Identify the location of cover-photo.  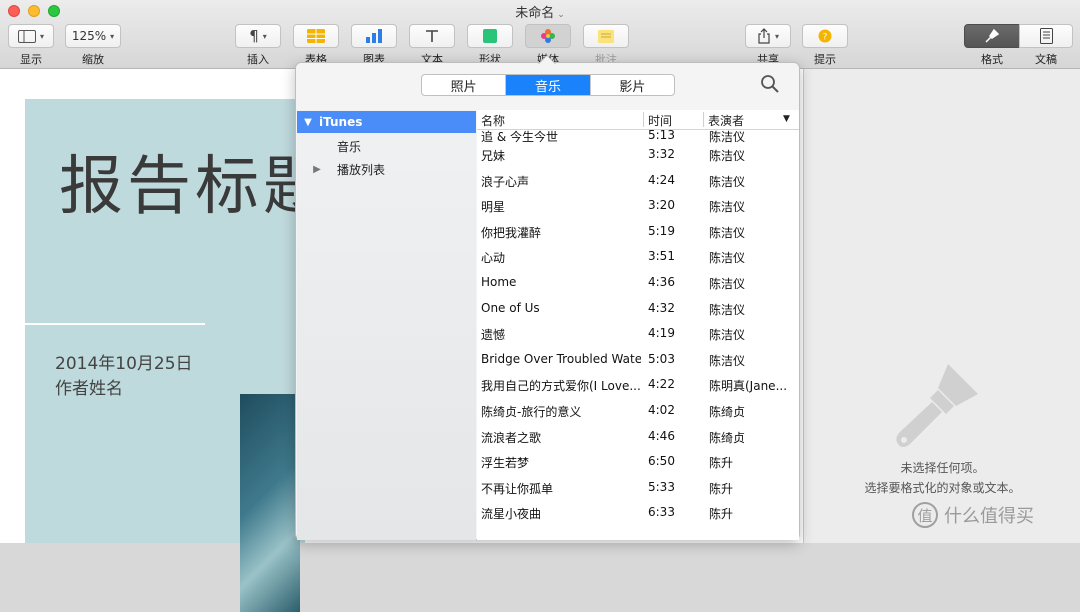
(270, 503).